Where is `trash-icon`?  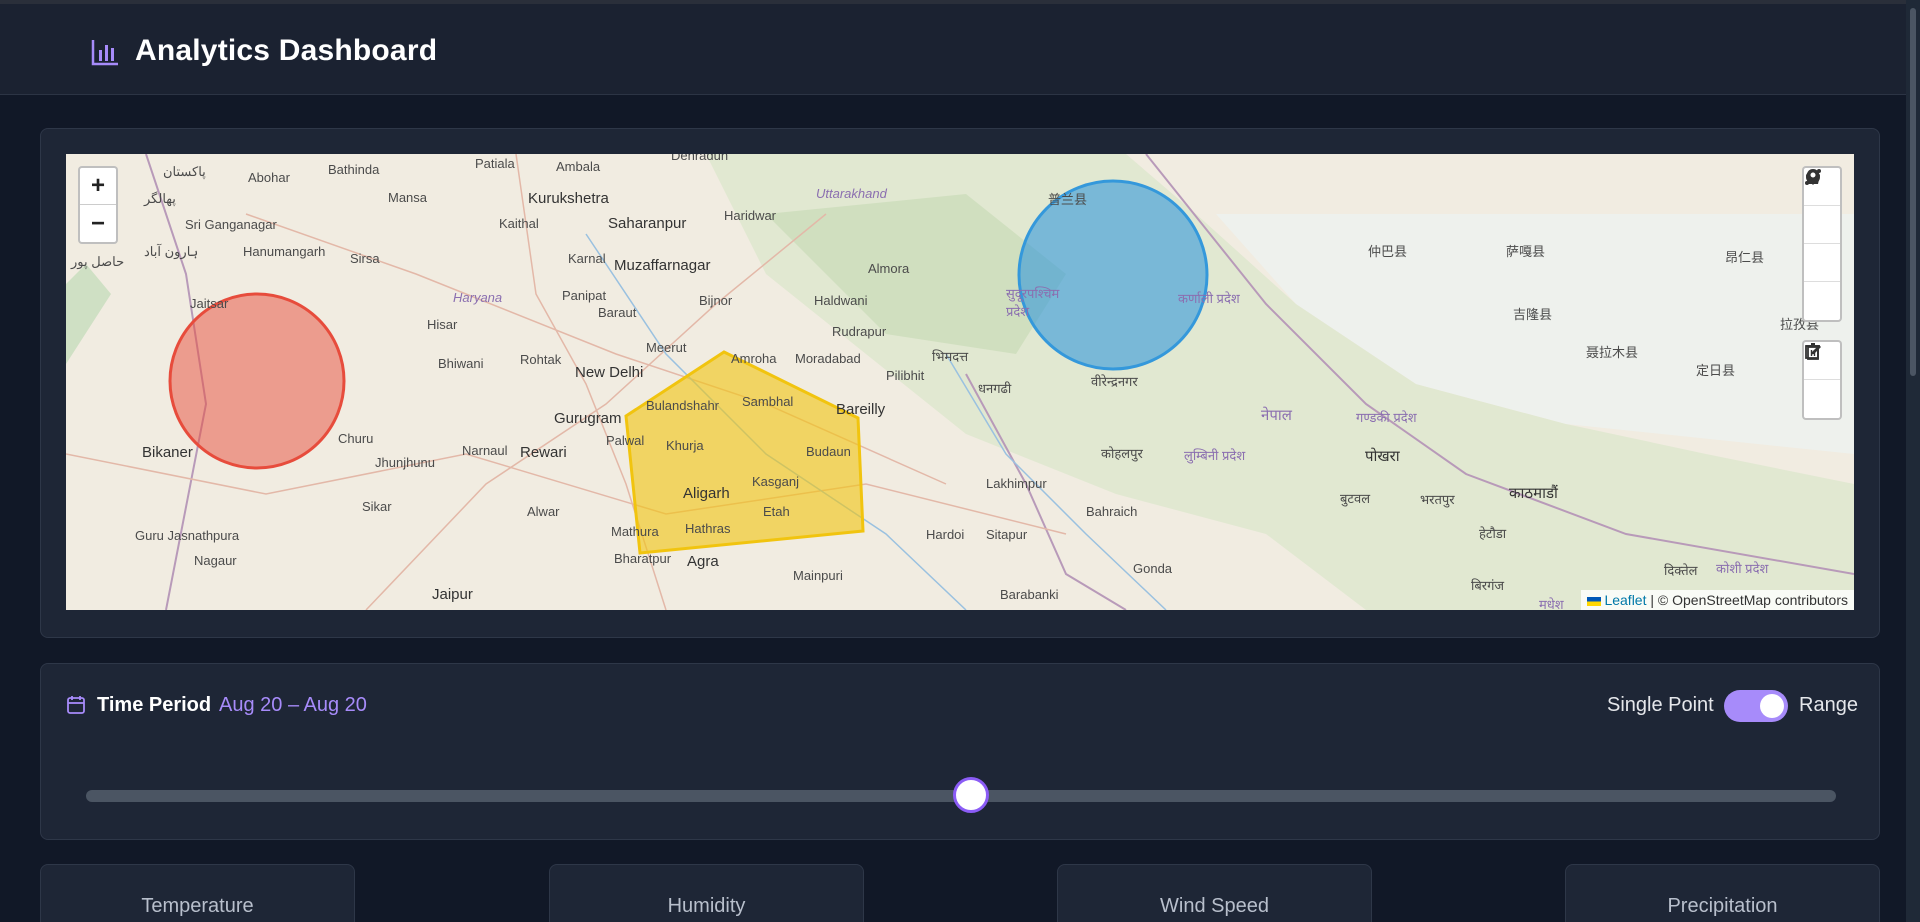
trash-icon is located at coordinates (1822, 380).